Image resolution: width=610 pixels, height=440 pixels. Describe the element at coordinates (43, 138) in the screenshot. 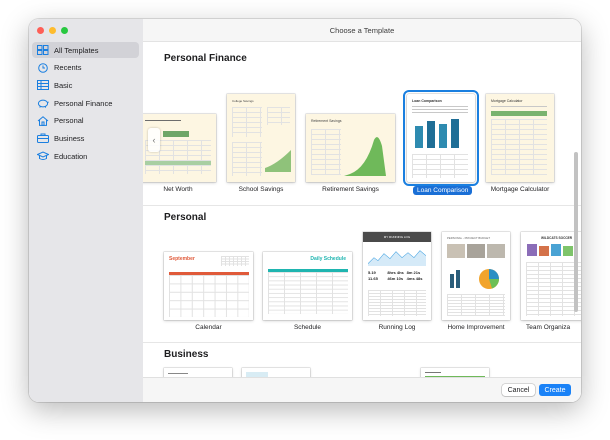

I see `briefcase-icon` at that location.